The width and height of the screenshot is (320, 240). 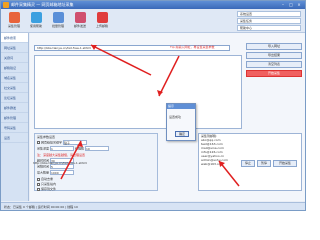 What do you see at coordinates (38, 142) in the screenshot?
I see `keyword-checkbox` at bounding box center [38, 142].